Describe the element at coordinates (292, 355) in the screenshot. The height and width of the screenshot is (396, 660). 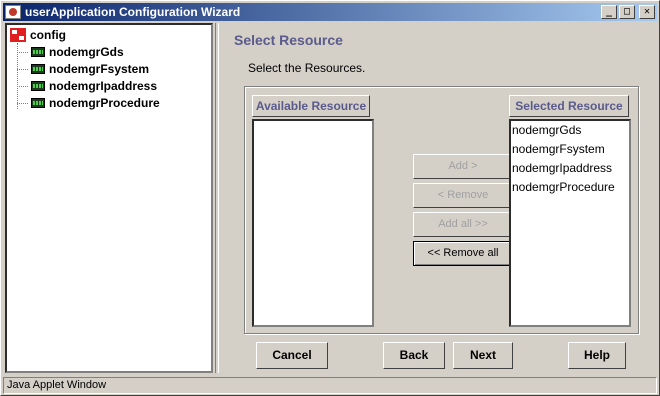
I see `cancel-button: Cancel` at that location.